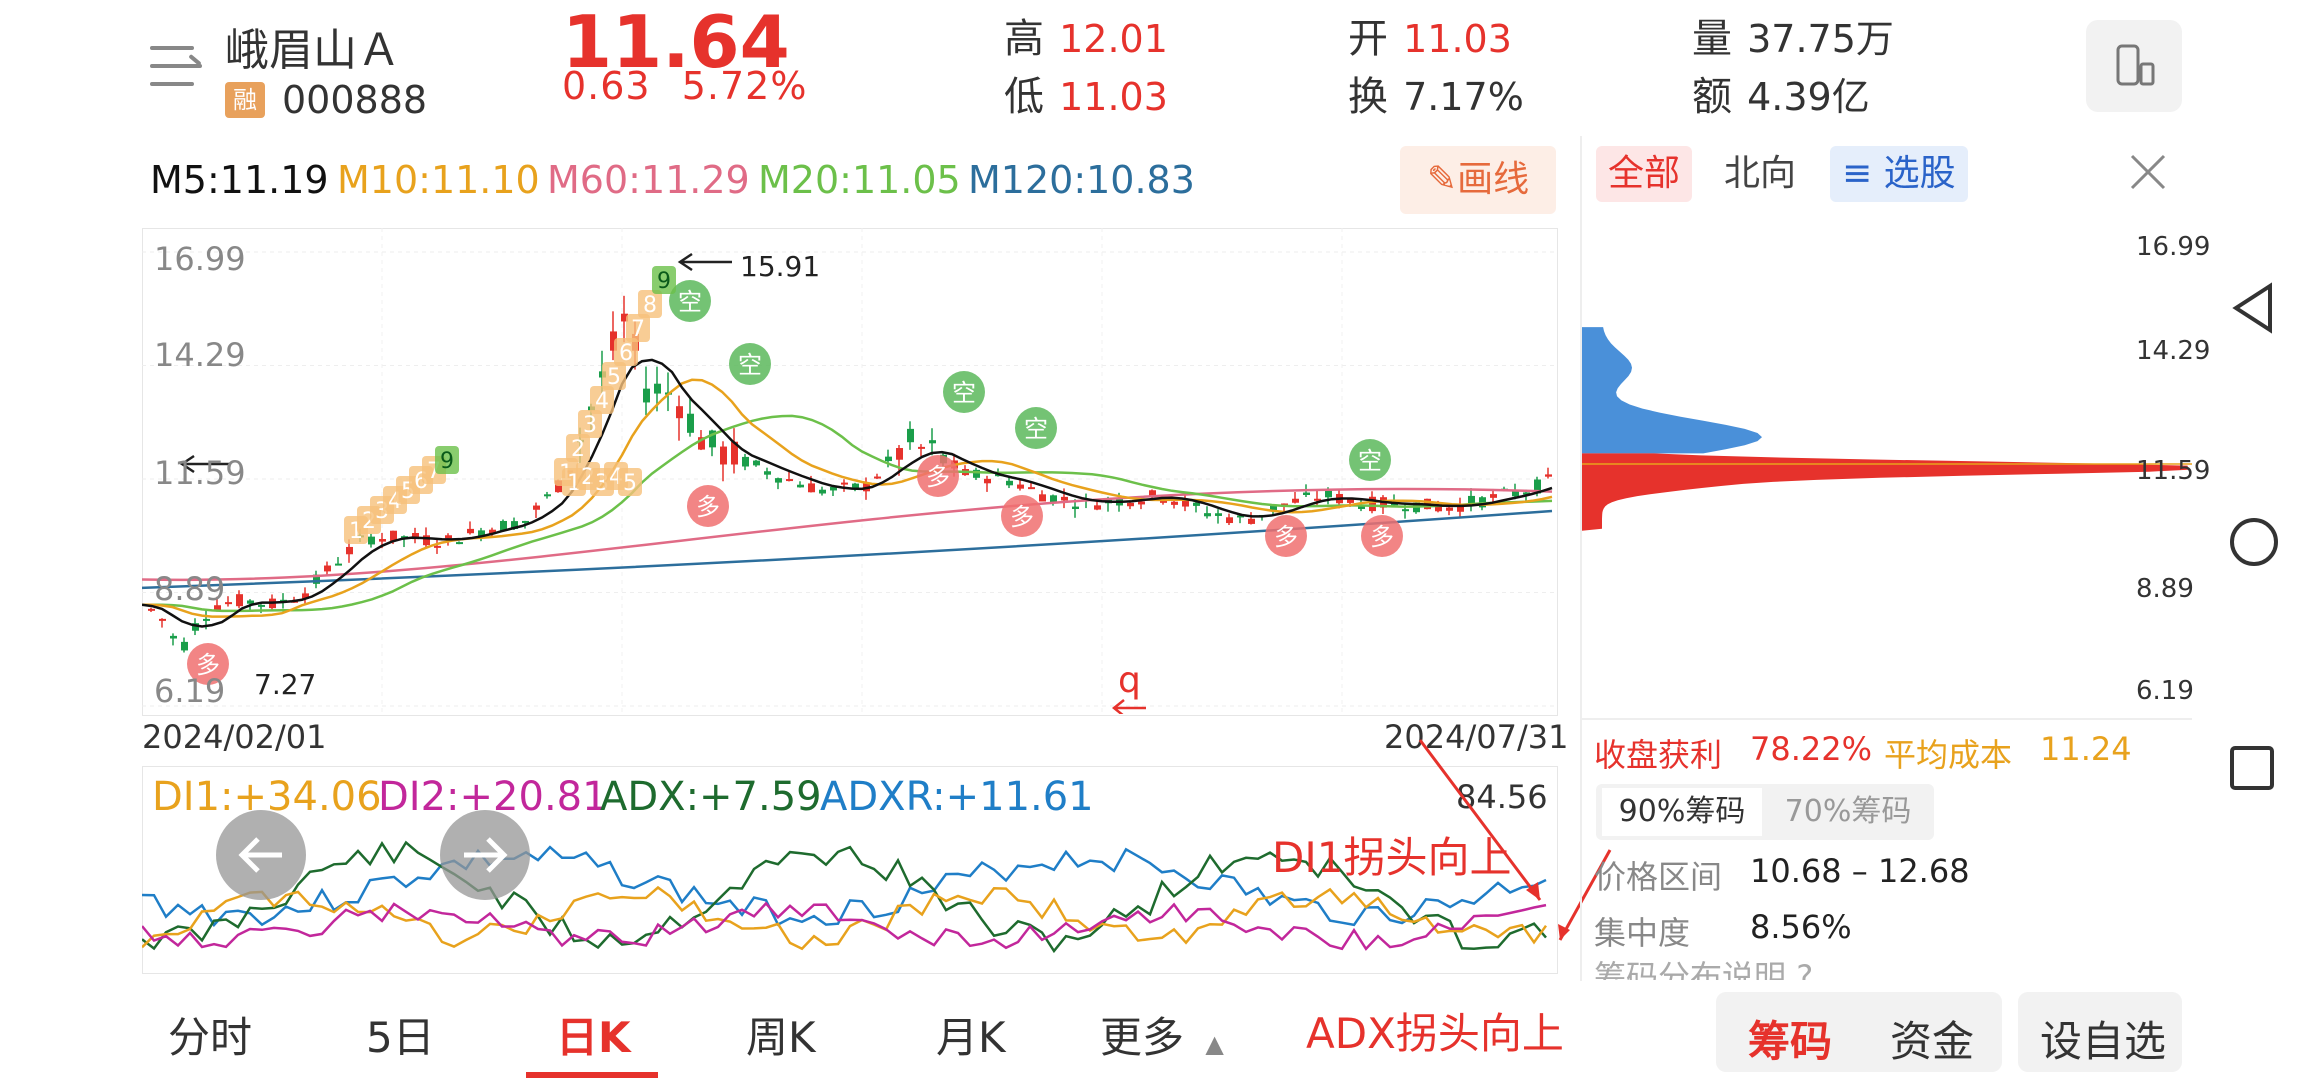  What do you see at coordinates (190, 589) in the screenshot?
I see `y-tick-4: 8.89` at bounding box center [190, 589].